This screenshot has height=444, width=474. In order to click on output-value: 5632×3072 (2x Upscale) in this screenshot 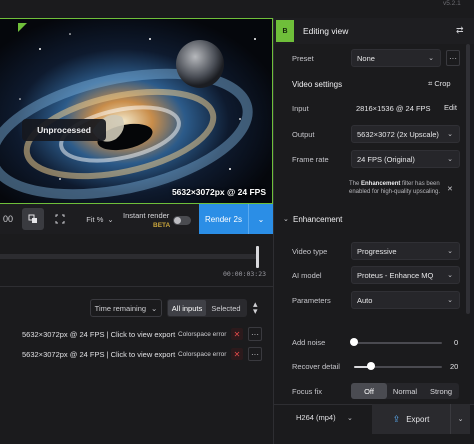, I will do `click(398, 134)`.